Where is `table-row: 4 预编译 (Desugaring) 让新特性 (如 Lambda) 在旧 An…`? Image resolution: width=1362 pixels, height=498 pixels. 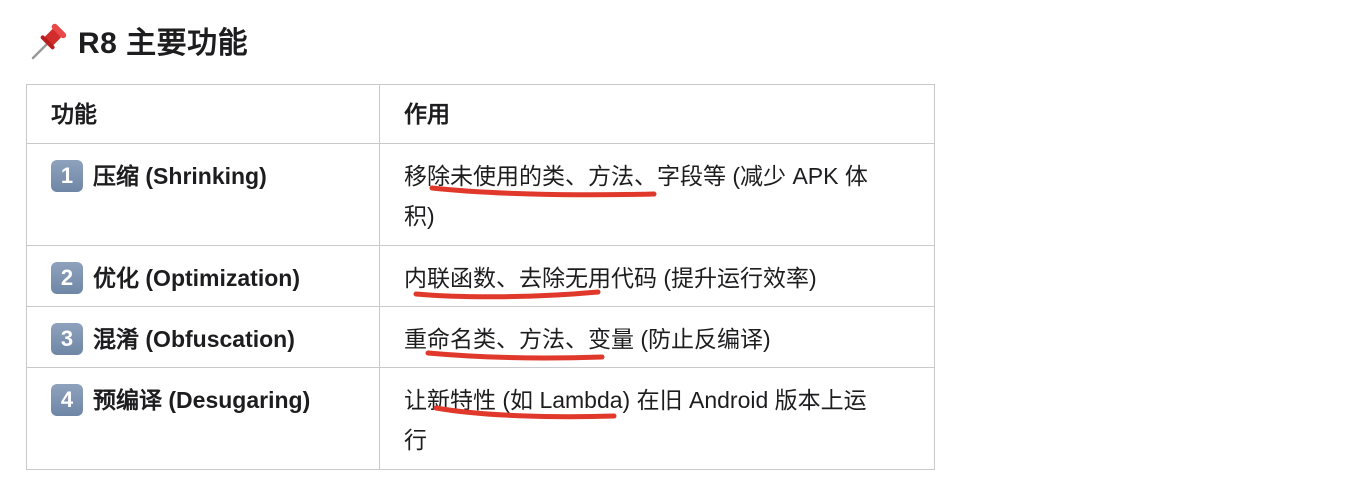
table-row: 4 预编译 (Desugaring) 让新特性 (如 Lambda) 在旧 An… is located at coordinates (480, 418).